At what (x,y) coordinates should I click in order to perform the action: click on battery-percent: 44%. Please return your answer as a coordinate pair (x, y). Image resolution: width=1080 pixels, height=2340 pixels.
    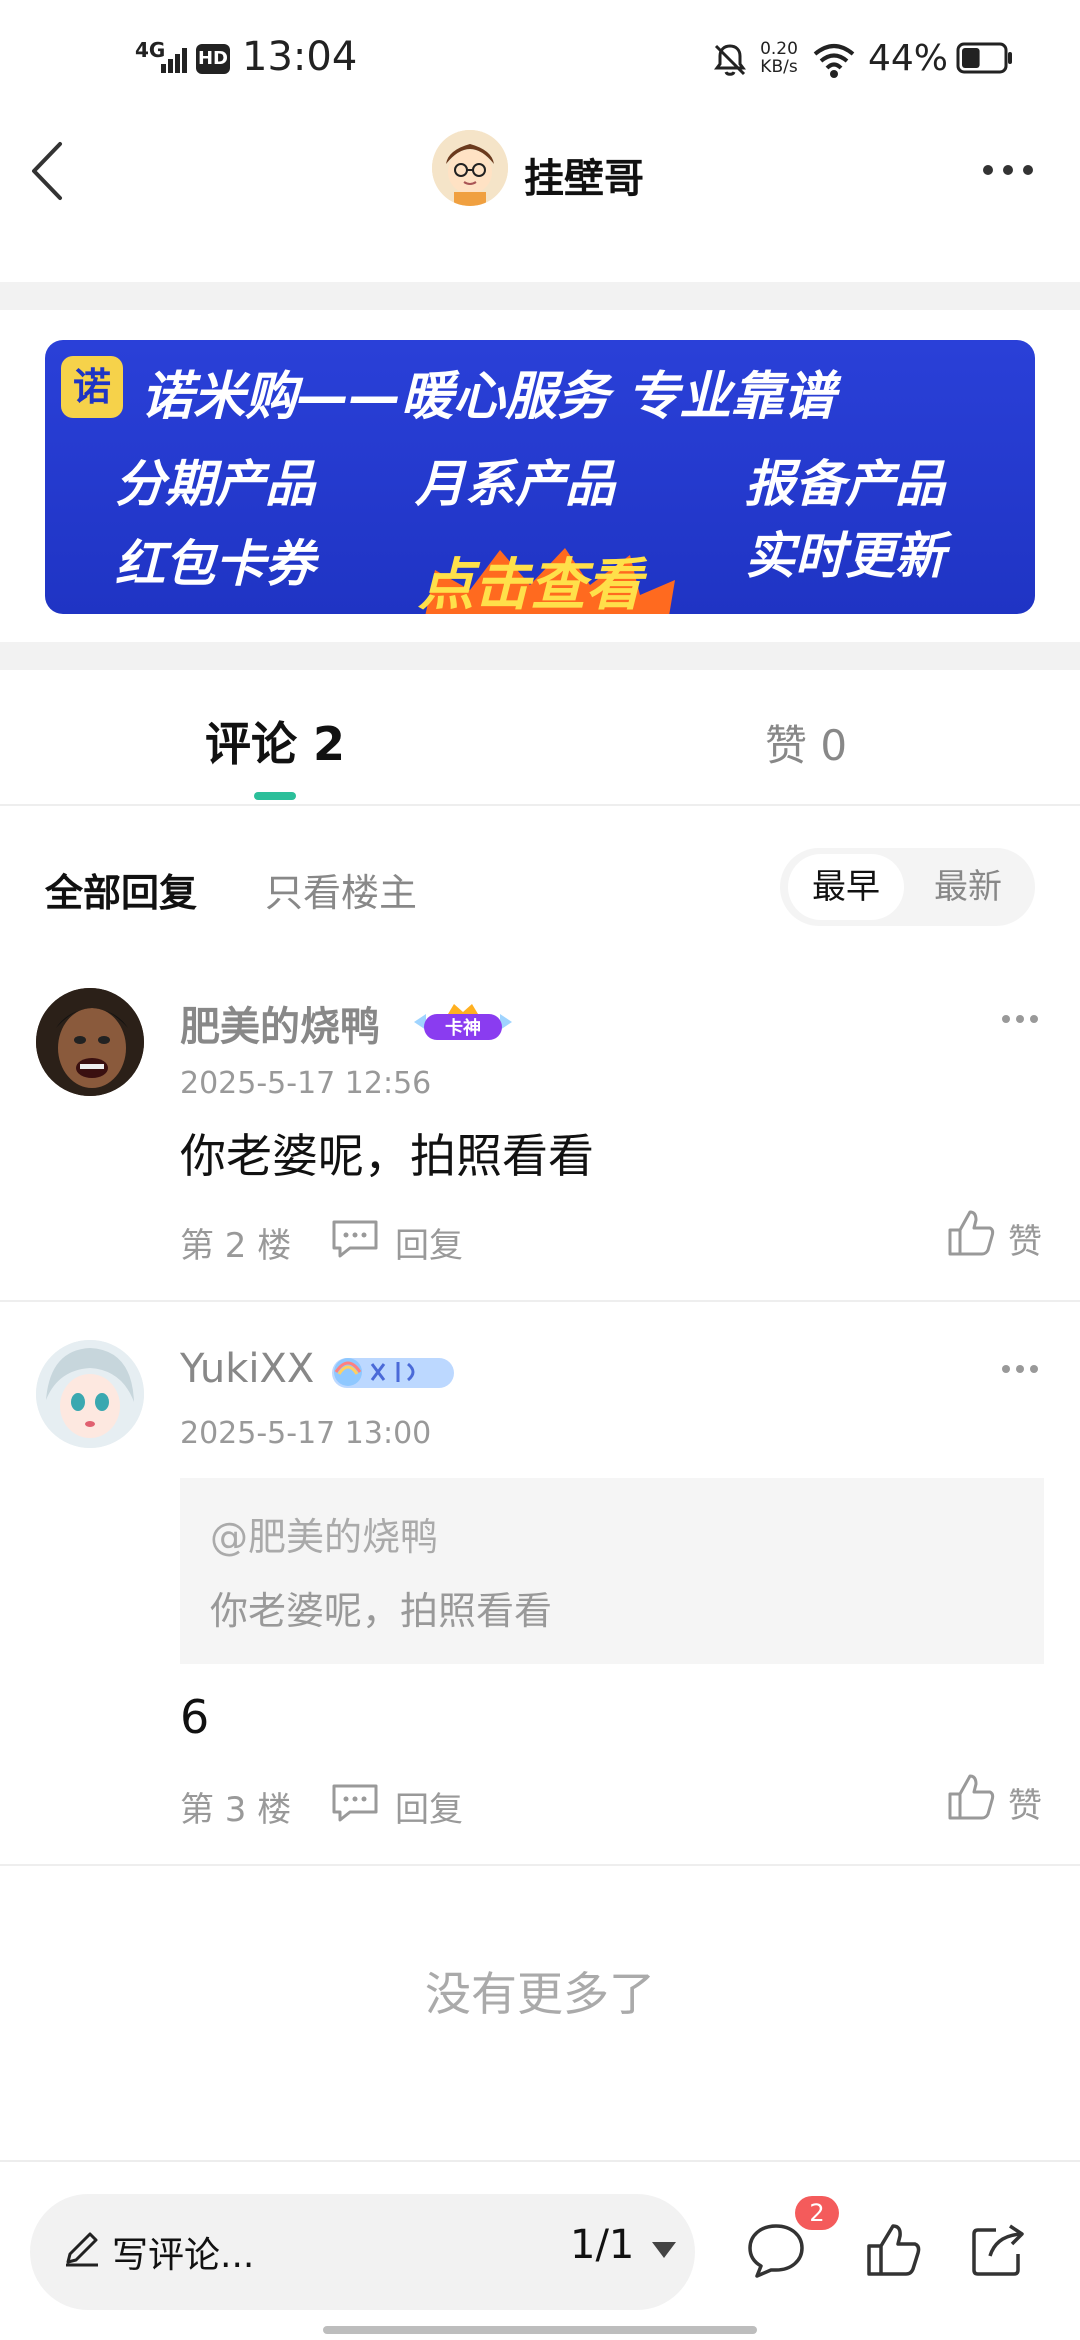
    Looking at the image, I should click on (908, 58).